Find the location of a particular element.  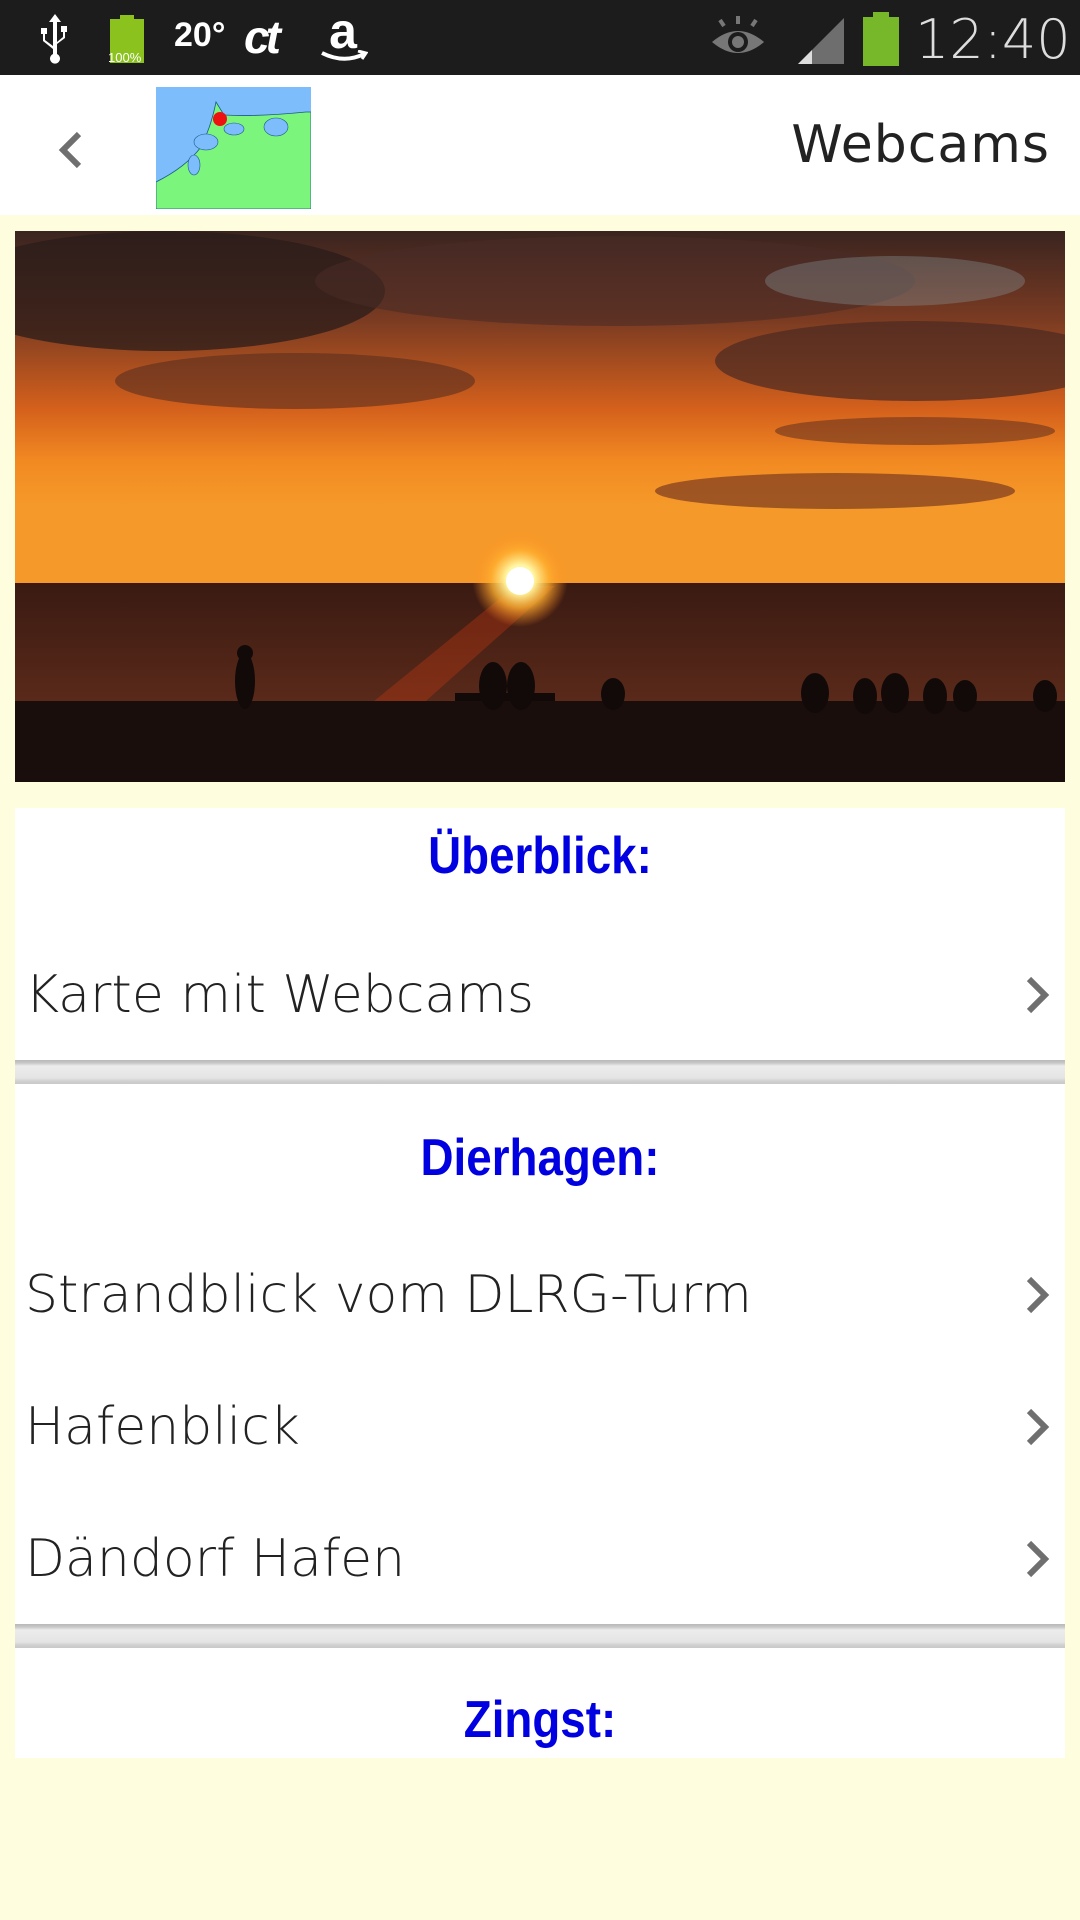

list-item-label: Dändorf Hafen is located at coordinates (215, 1559).